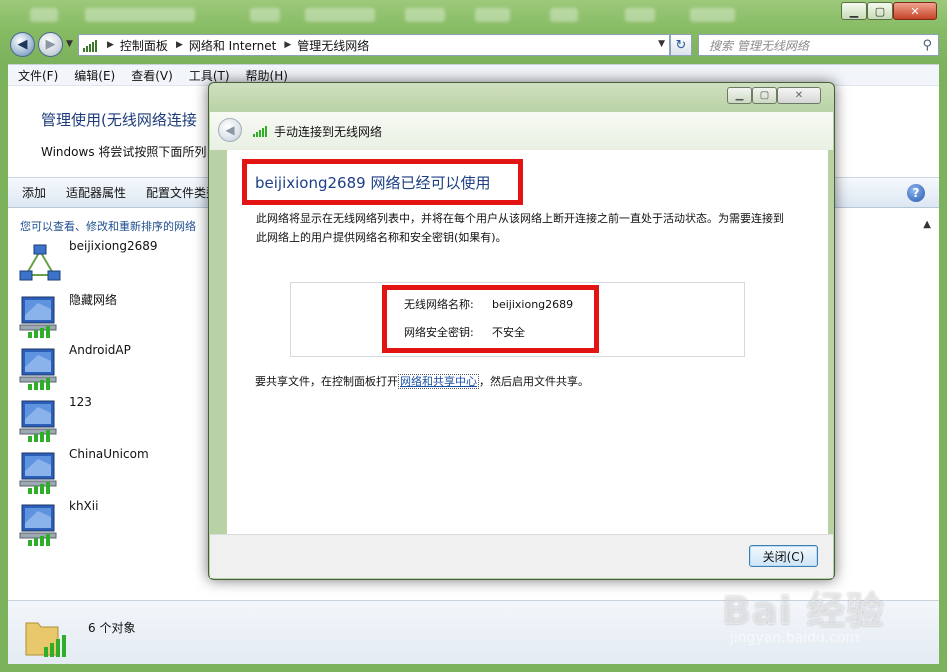  I want to click on breadcrumb-network-internet: 网络和 Internet, so click(232, 45).